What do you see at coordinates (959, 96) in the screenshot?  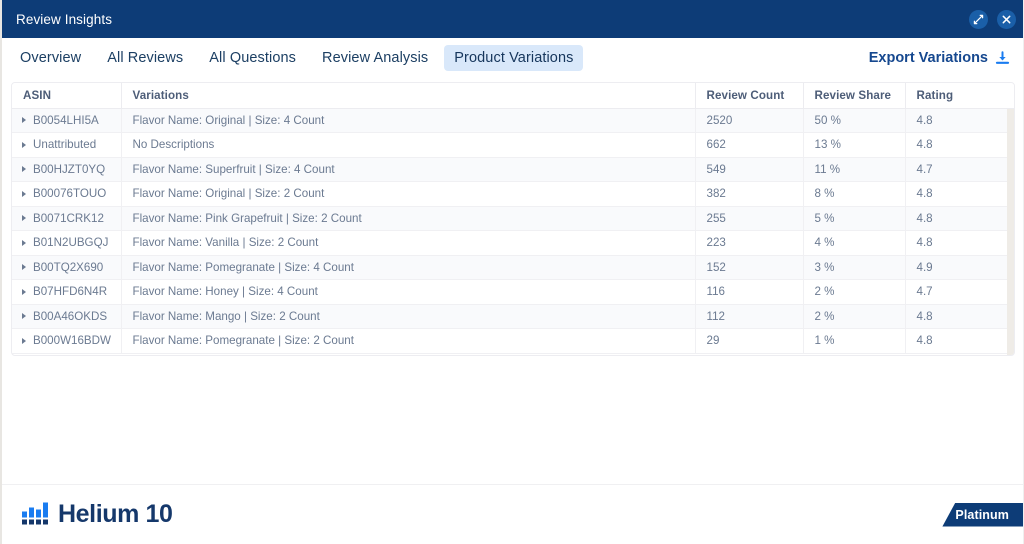 I see `column-header-rating: Rating` at bounding box center [959, 96].